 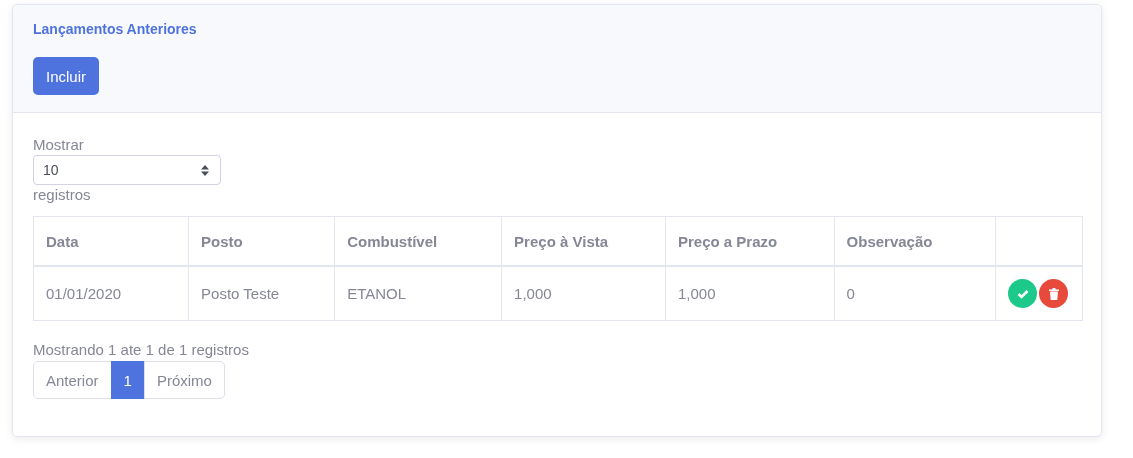 I want to click on table-cell: Posto Teste, so click(x=261, y=293).